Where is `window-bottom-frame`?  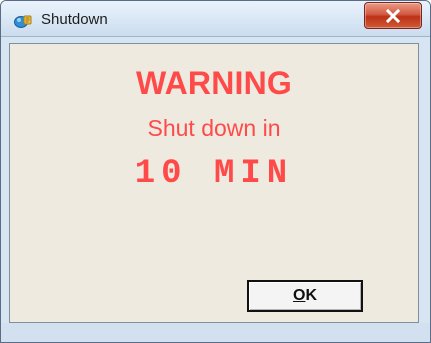
window-bottom-frame is located at coordinates (215, 332).